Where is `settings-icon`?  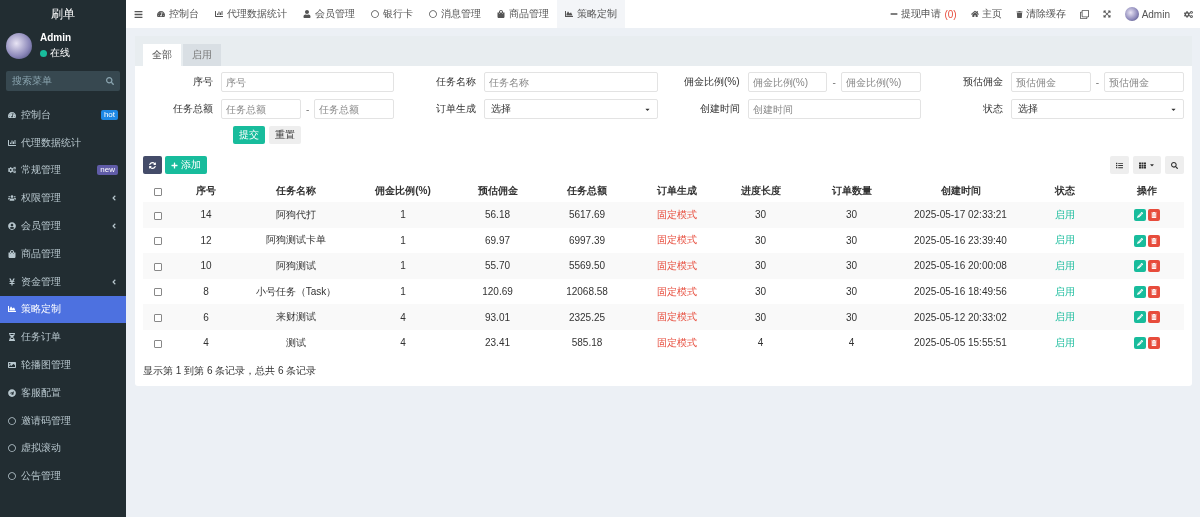 settings-icon is located at coordinates (1188, 14).